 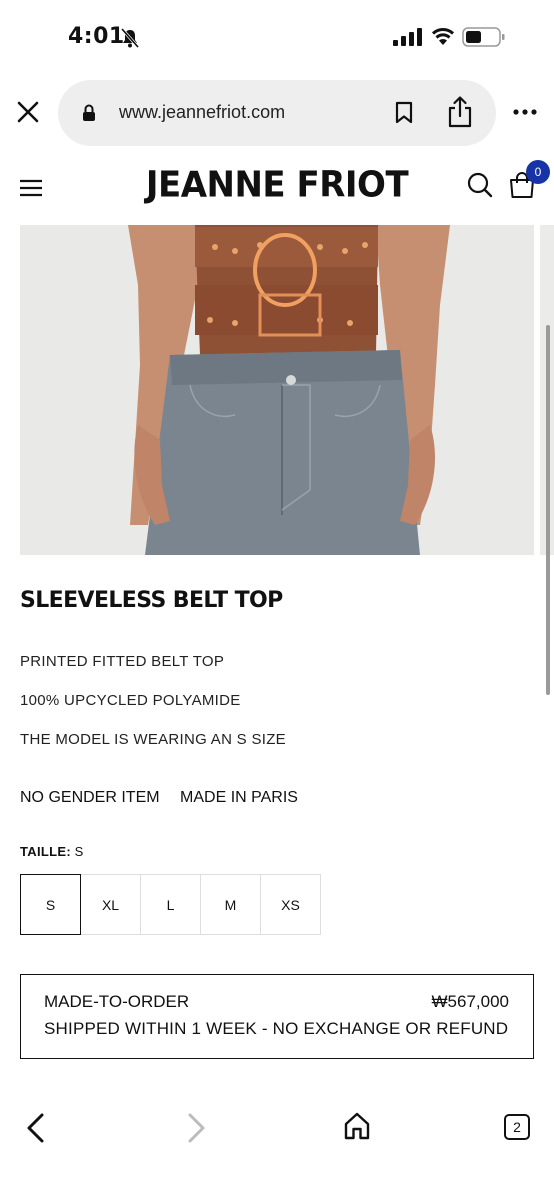 I want to click on tag-origin: MADE IN PARIS, so click(x=239, y=797).